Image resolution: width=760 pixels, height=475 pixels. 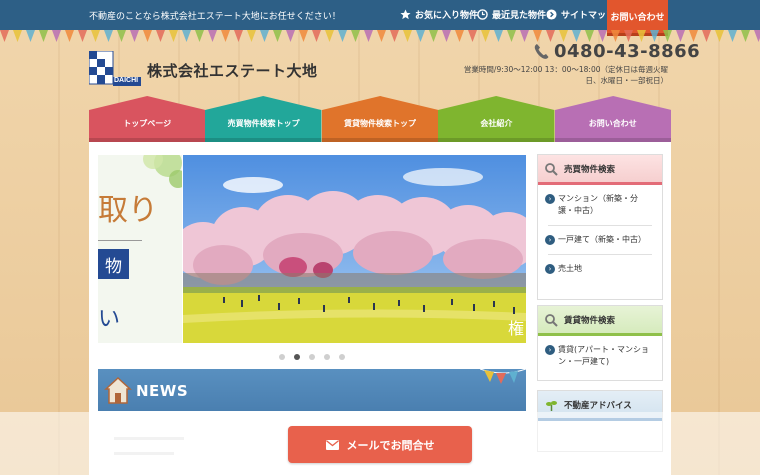 I want to click on hours-line-1: 営業時間/9:30〜12:00 13：00〜18:00（定休日は毎週火曜, so click(x=565, y=69).